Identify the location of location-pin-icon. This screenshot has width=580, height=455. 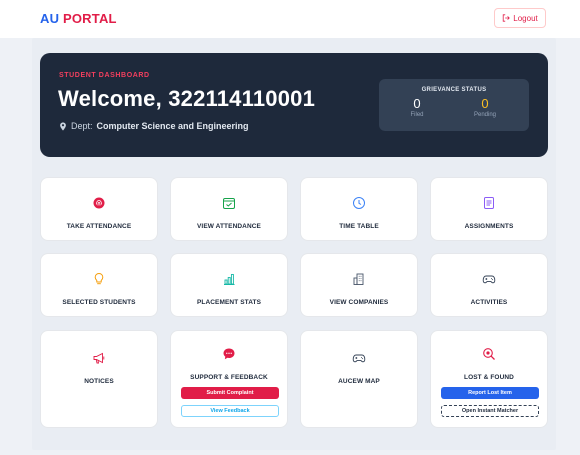
(63, 126).